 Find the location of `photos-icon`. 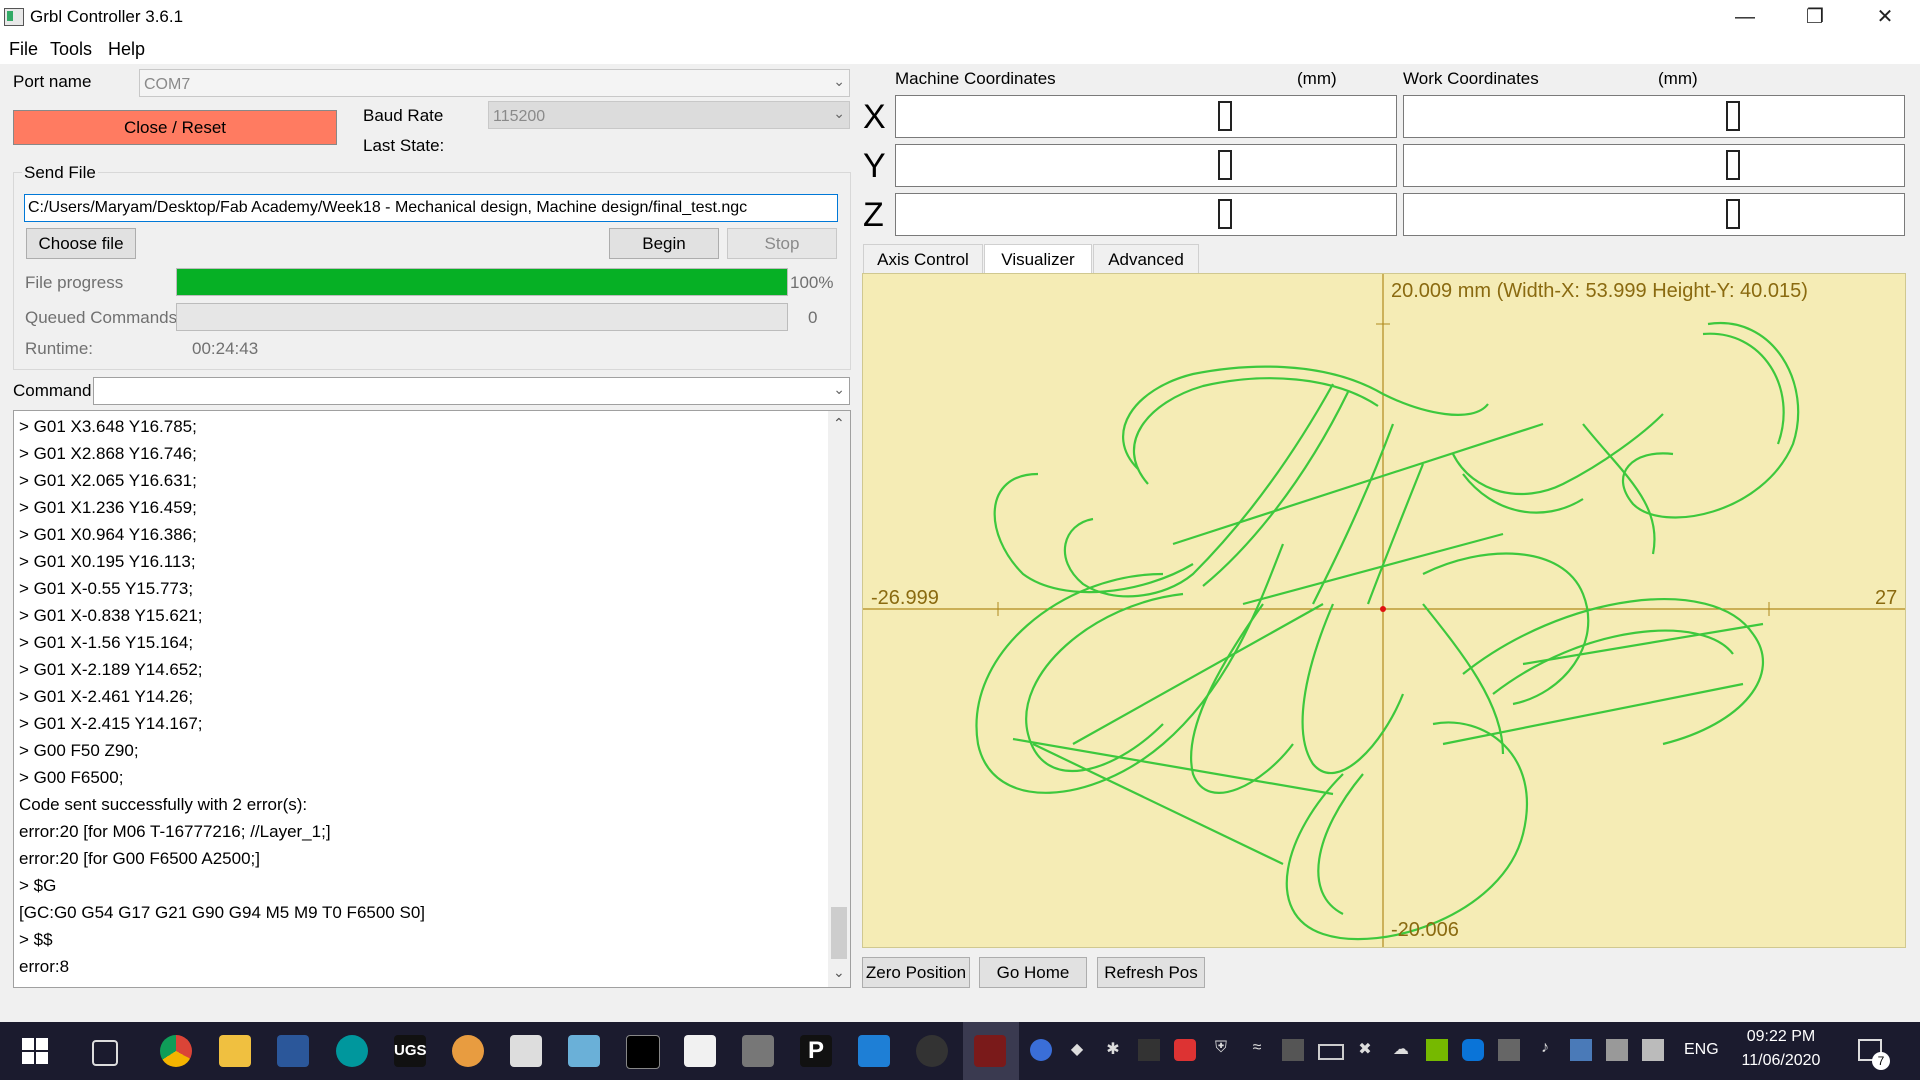

photos-icon is located at coordinates (874, 1051).